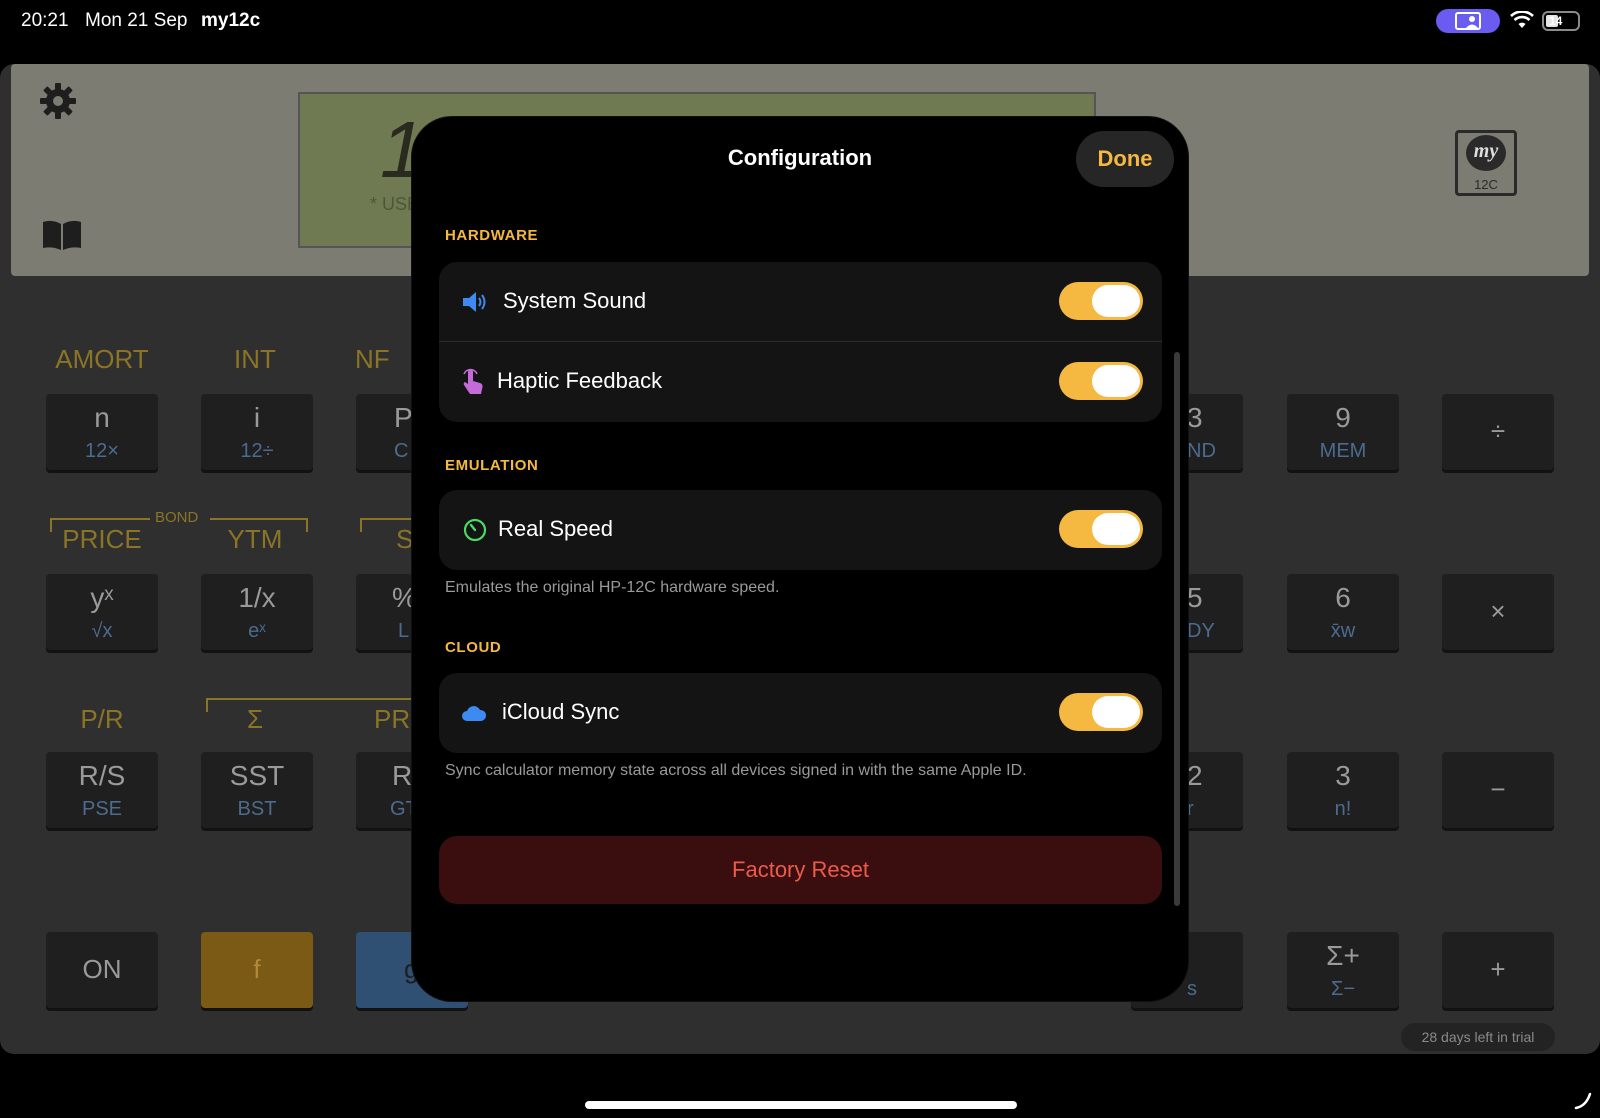 This screenshot has width=1600, height=1118. I want to click on factory-reset-button: Factory Reset, so click(800, 870).